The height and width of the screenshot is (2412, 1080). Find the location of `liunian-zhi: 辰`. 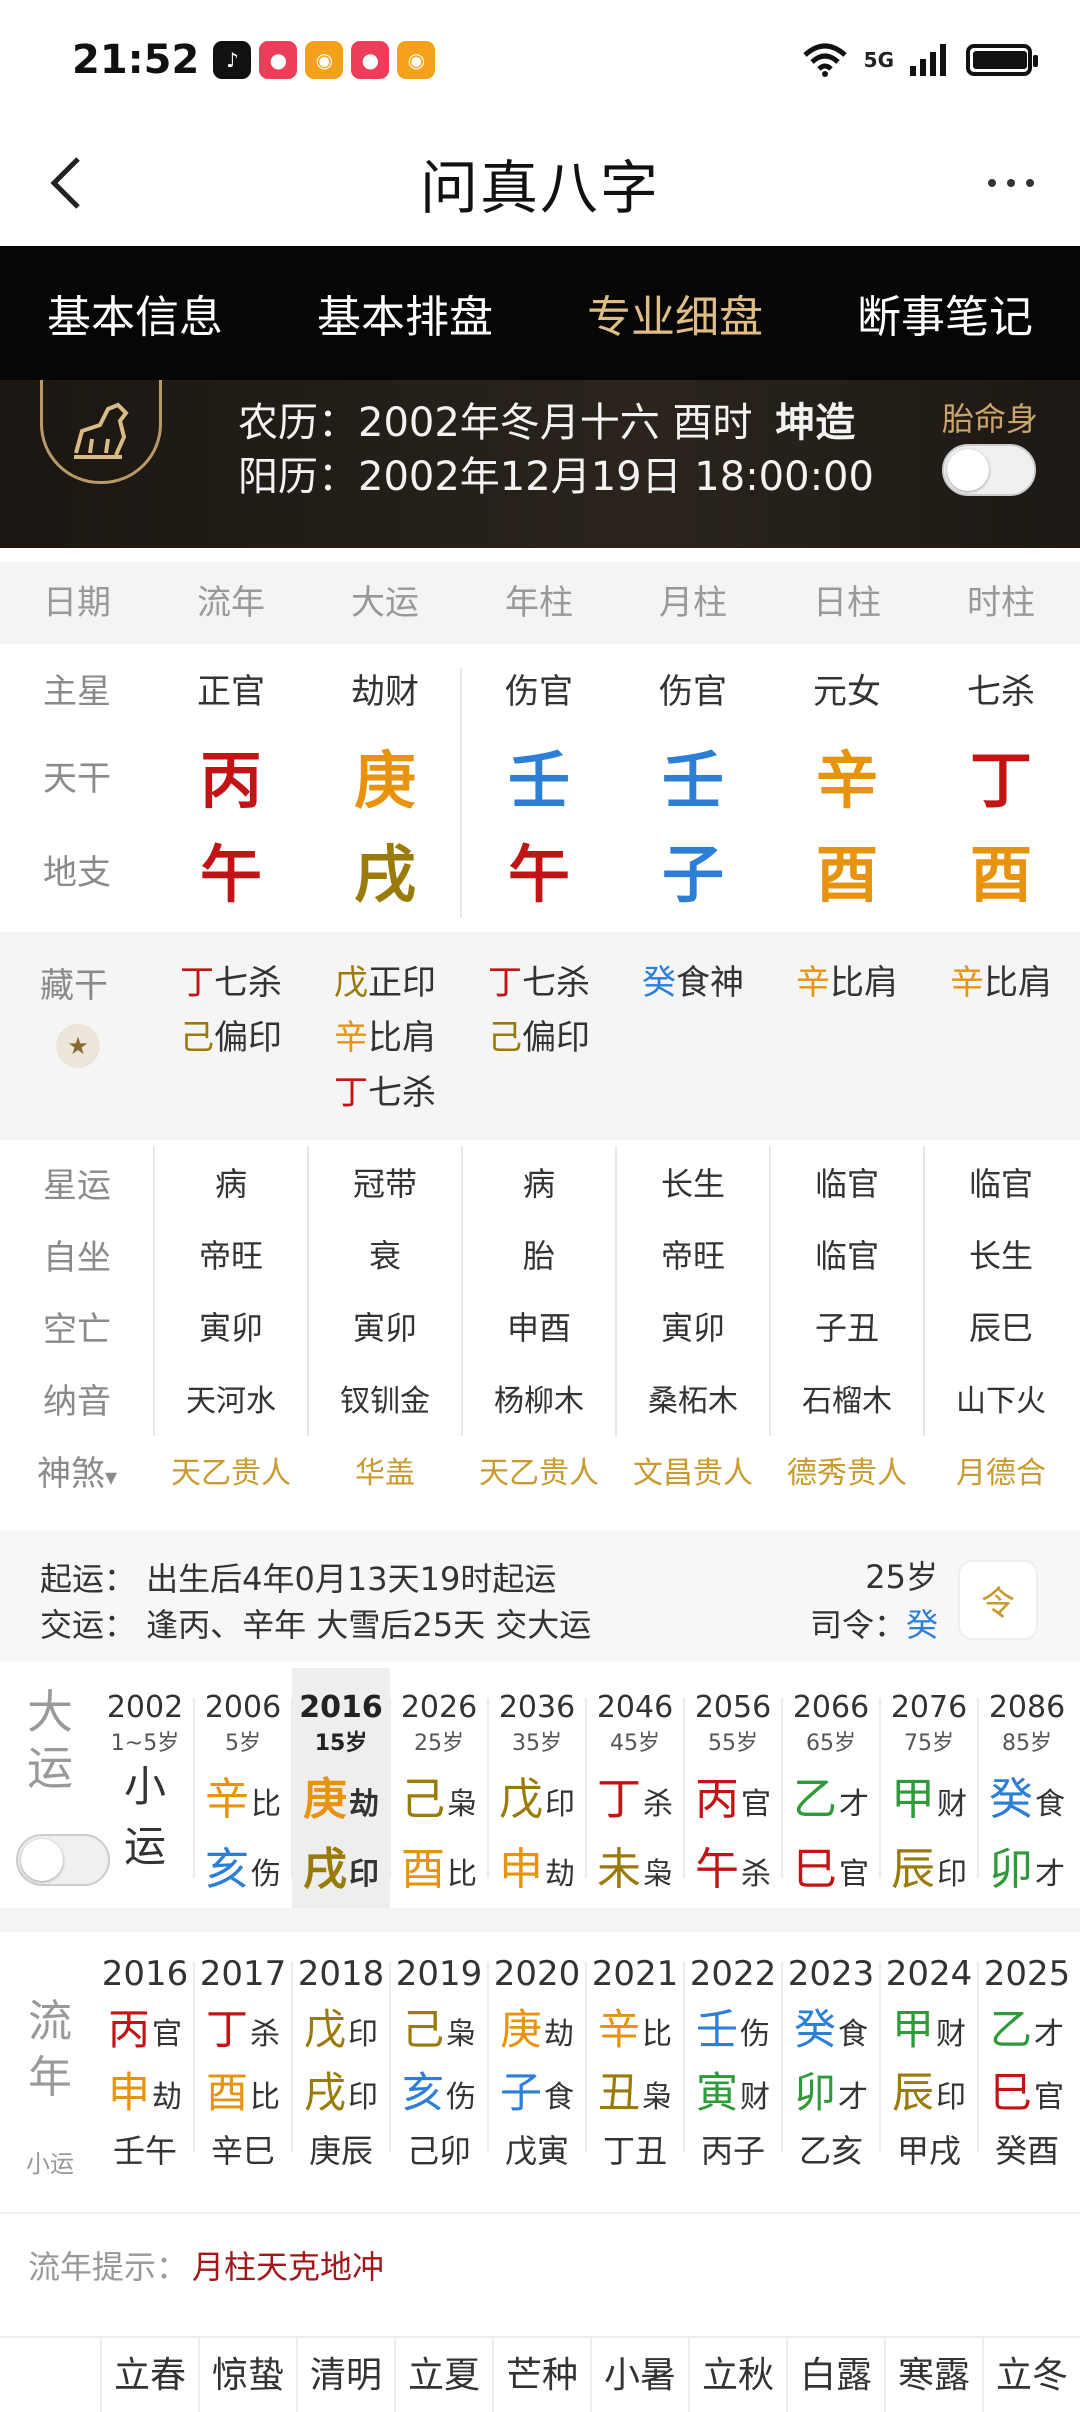

liunian-zhi: 辰 is located at coordinates (912, 2092).